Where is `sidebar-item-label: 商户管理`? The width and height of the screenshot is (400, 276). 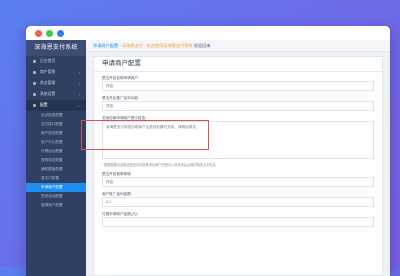 sidebar-item-label: 商户管理 is located at coordinates (48, 72).